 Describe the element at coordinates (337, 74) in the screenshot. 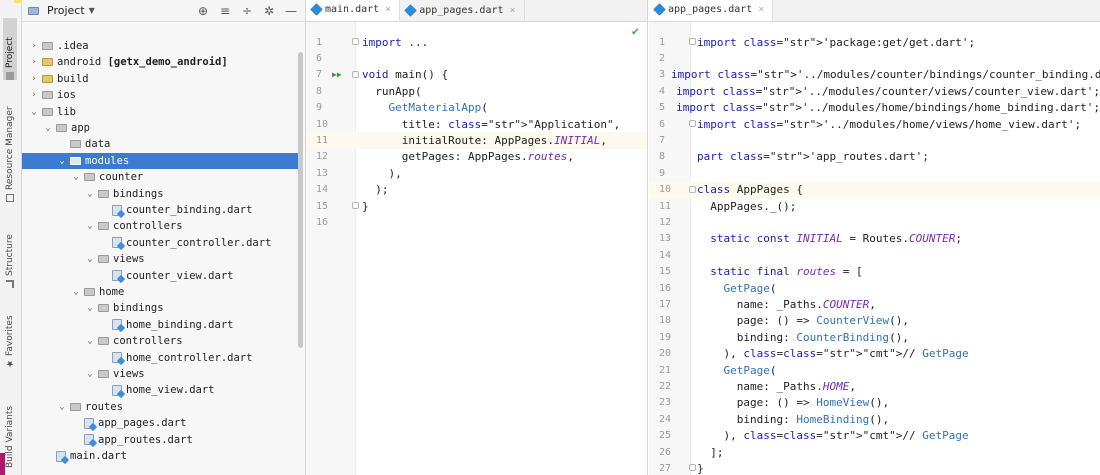

I see `run-icon: ▶▶` at that location.